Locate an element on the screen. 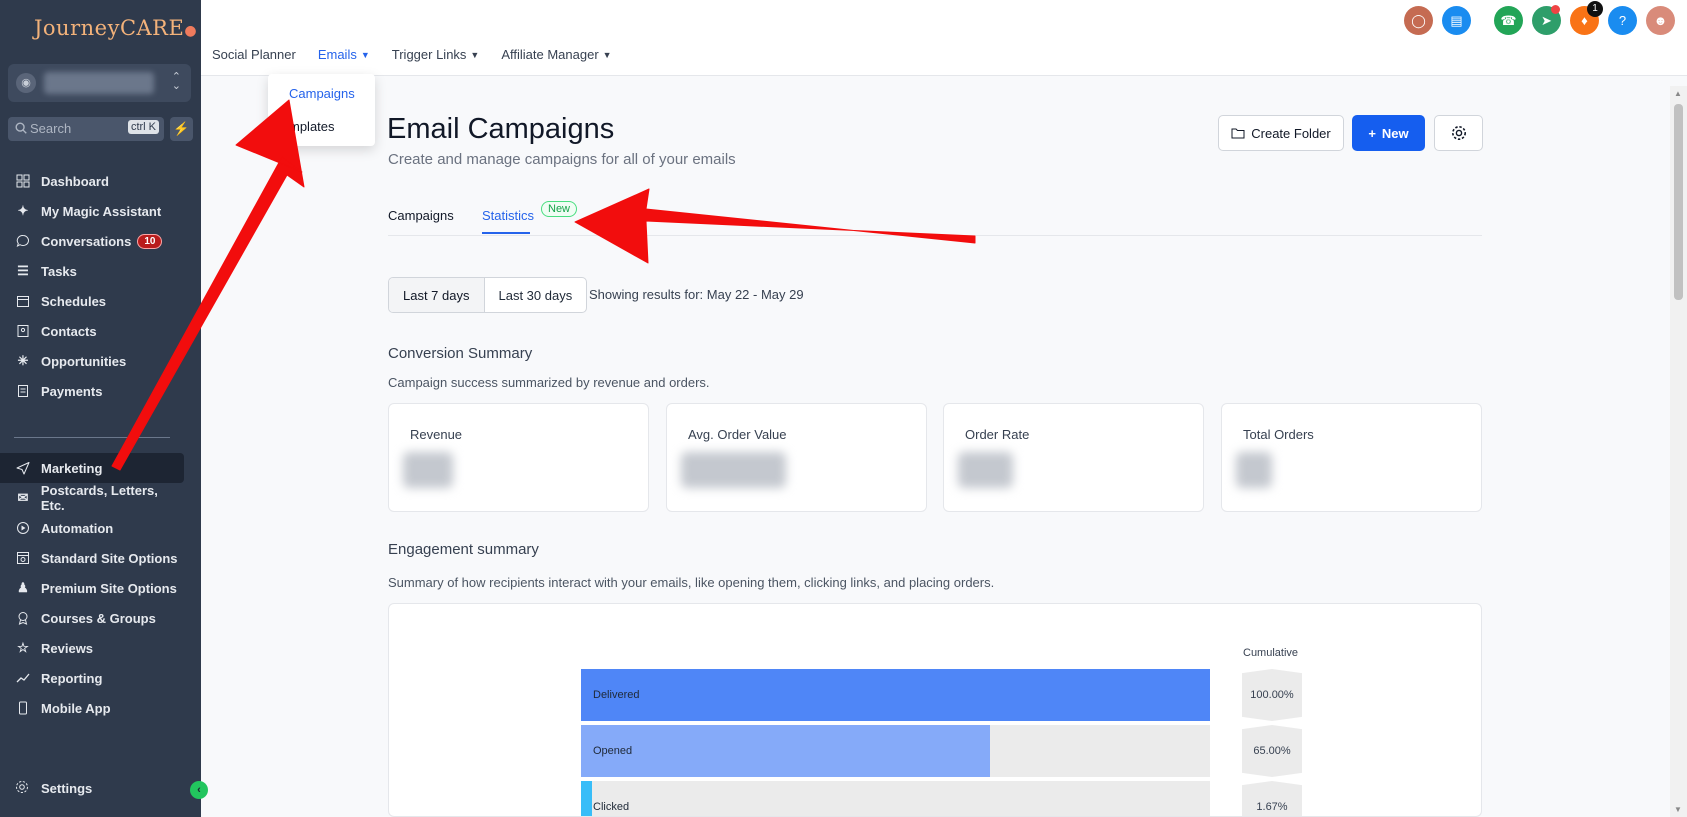  page-title: Email Campaigns is located at coordinates (501, 129).